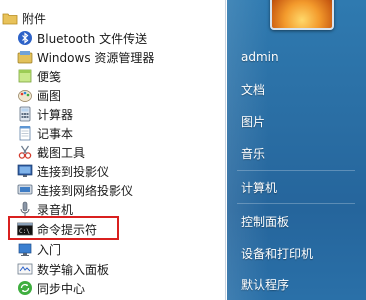 The width and height of the screenshot is (366, 300). Describe the element at coordinates (112, 269) in the screenshot. I see `program-item-math-input: 数学输入面板` at that location.